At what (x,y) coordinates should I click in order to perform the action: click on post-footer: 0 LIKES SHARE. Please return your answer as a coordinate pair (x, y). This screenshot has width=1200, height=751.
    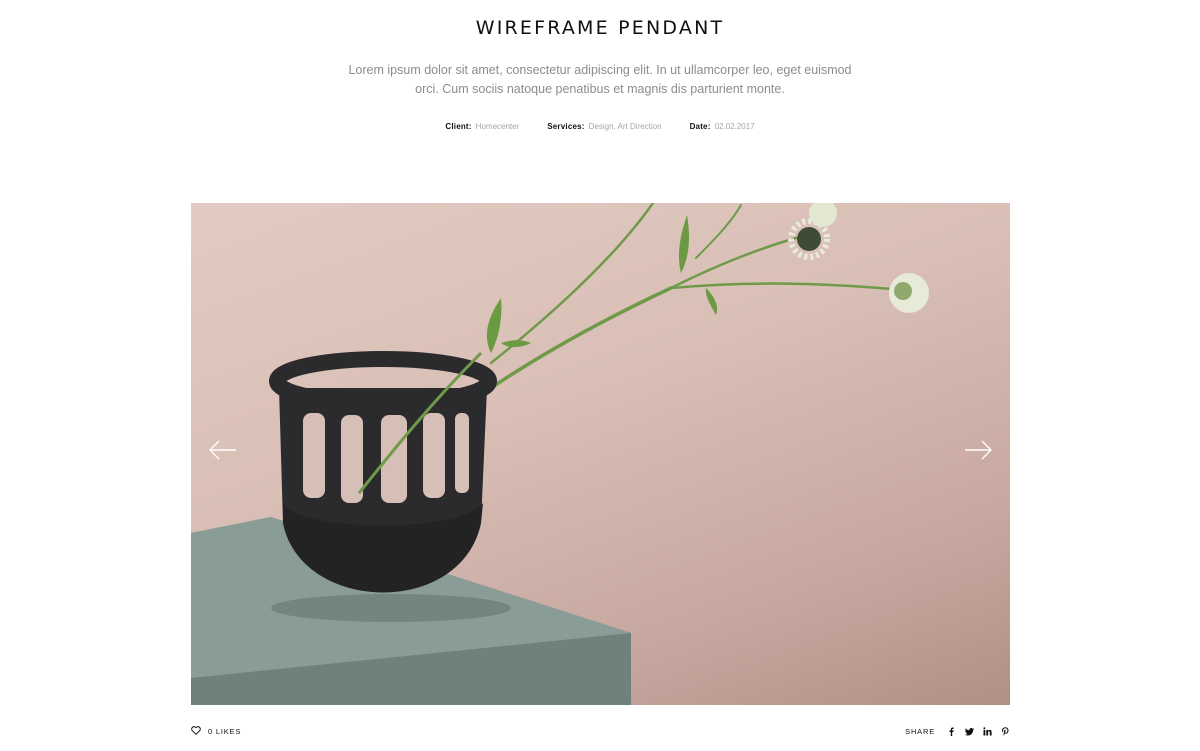
    Looking at the image, I should click on (600, 731).